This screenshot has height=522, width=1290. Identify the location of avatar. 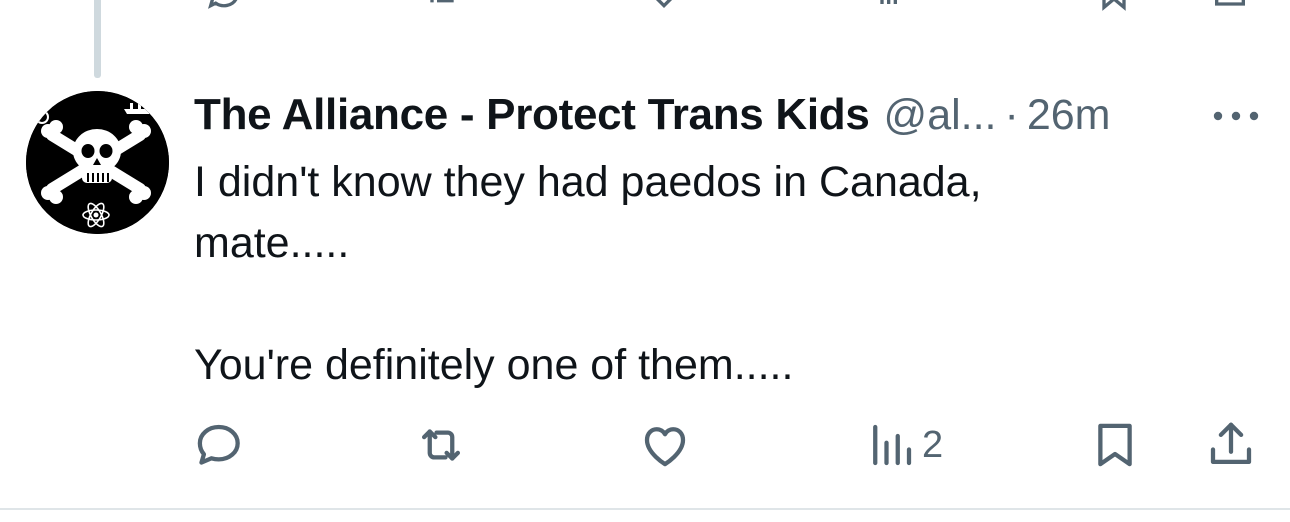
(97, 162).